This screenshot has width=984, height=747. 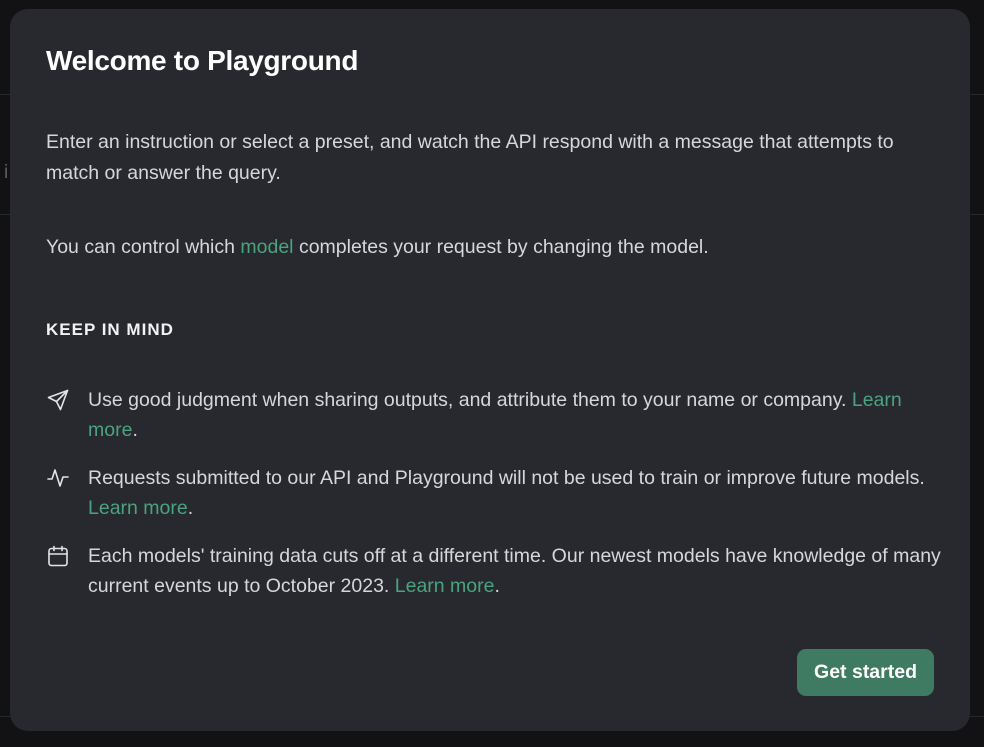 I want to click on activity-icon, so click(x=58, y=478).